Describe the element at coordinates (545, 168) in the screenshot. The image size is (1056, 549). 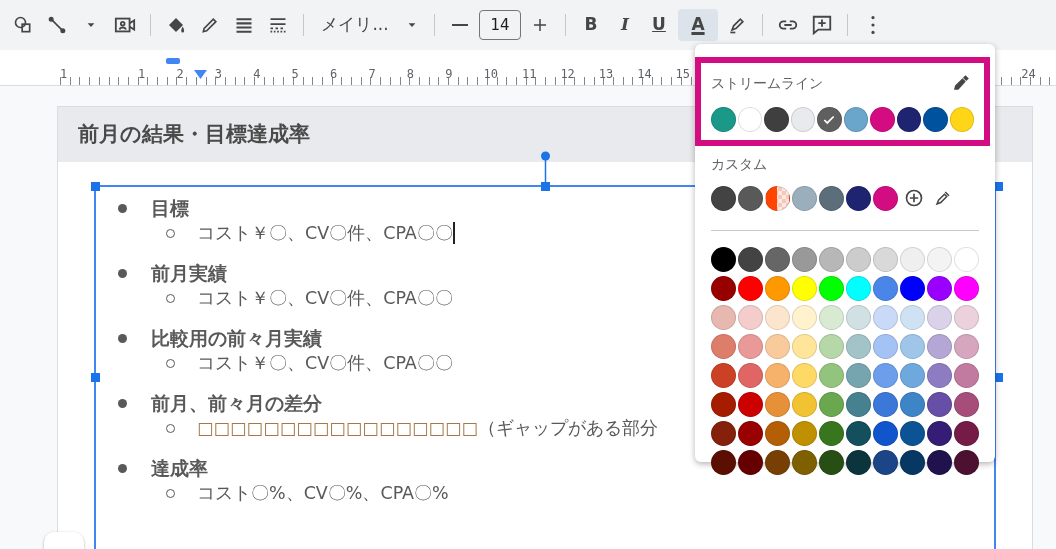
I see `rotate-handle` at that location.